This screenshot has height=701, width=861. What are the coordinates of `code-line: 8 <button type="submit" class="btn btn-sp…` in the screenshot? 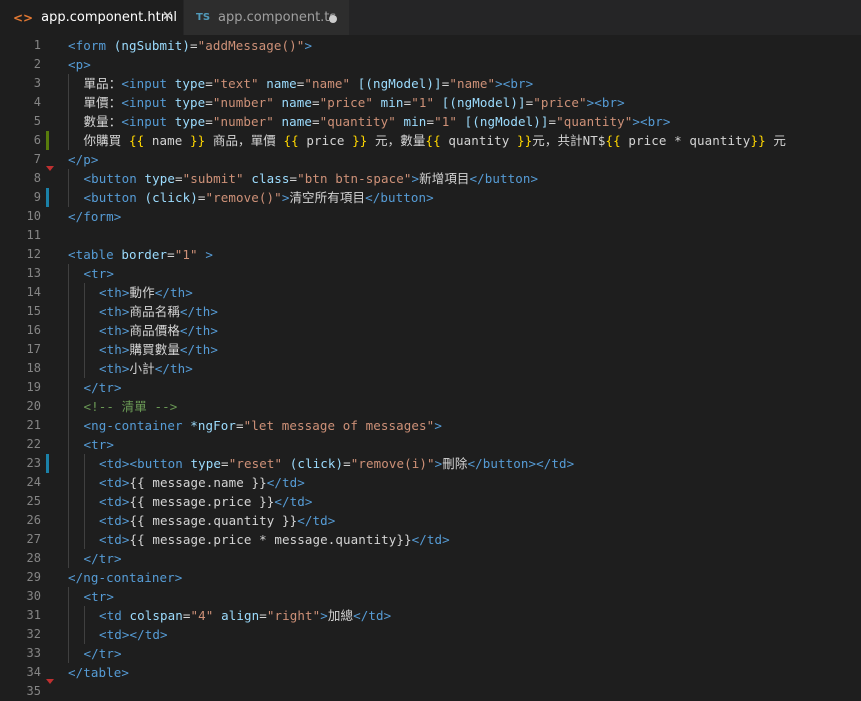 It's located at (430, 178).